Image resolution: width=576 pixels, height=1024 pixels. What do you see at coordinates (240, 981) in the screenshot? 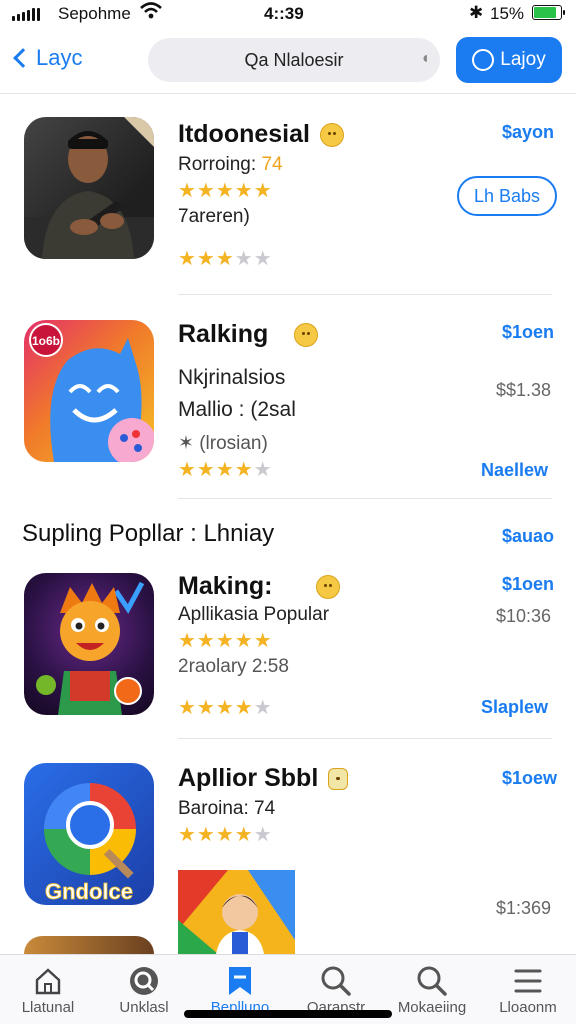
I see `bookmark-icon` at bounding box center [240, 981].